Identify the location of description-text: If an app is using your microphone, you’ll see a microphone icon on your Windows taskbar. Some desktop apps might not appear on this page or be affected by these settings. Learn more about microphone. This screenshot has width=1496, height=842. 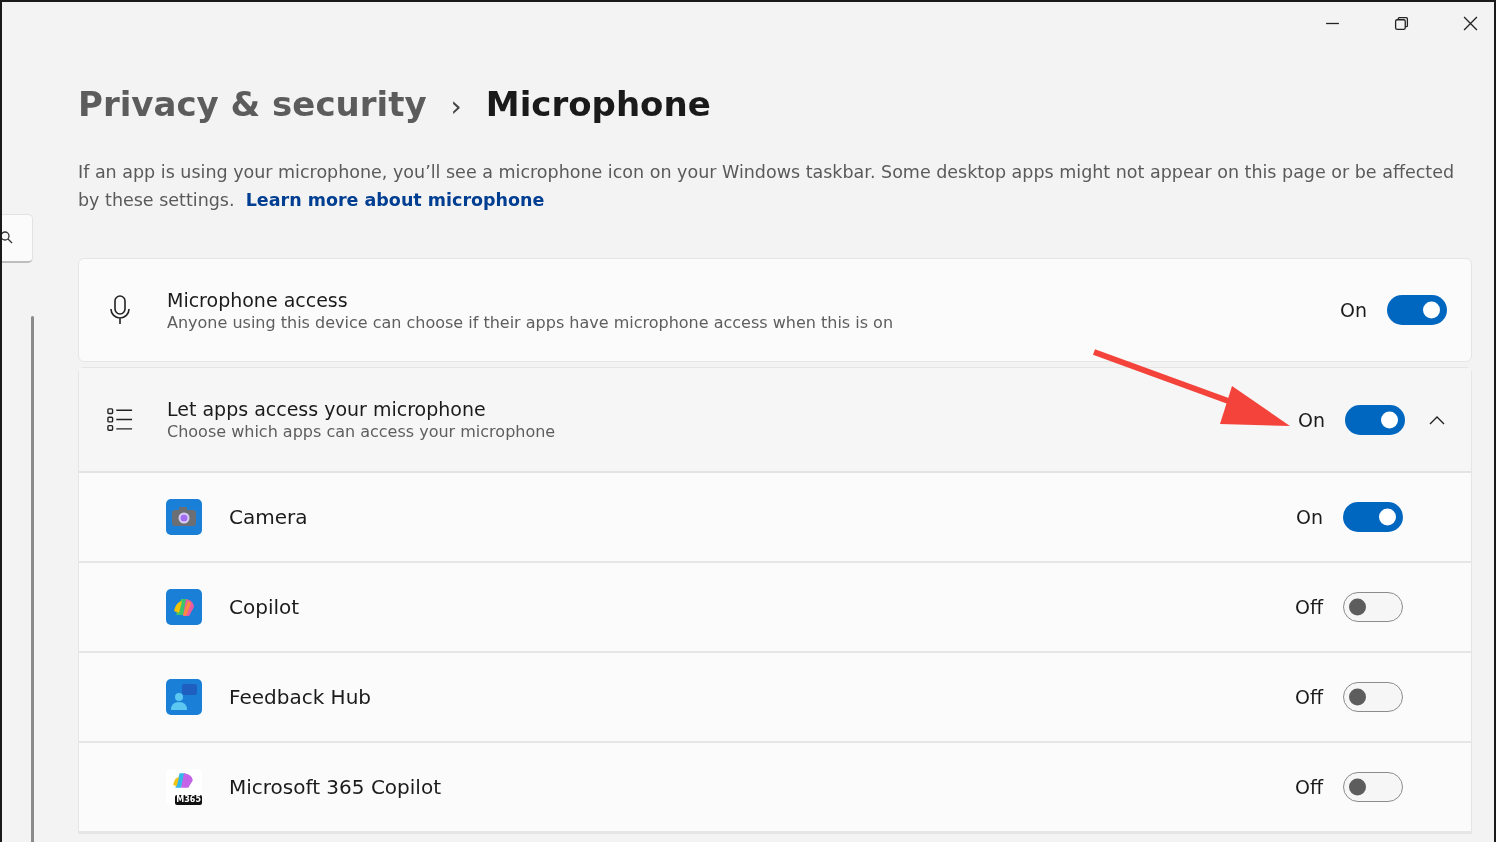
(767, 186).